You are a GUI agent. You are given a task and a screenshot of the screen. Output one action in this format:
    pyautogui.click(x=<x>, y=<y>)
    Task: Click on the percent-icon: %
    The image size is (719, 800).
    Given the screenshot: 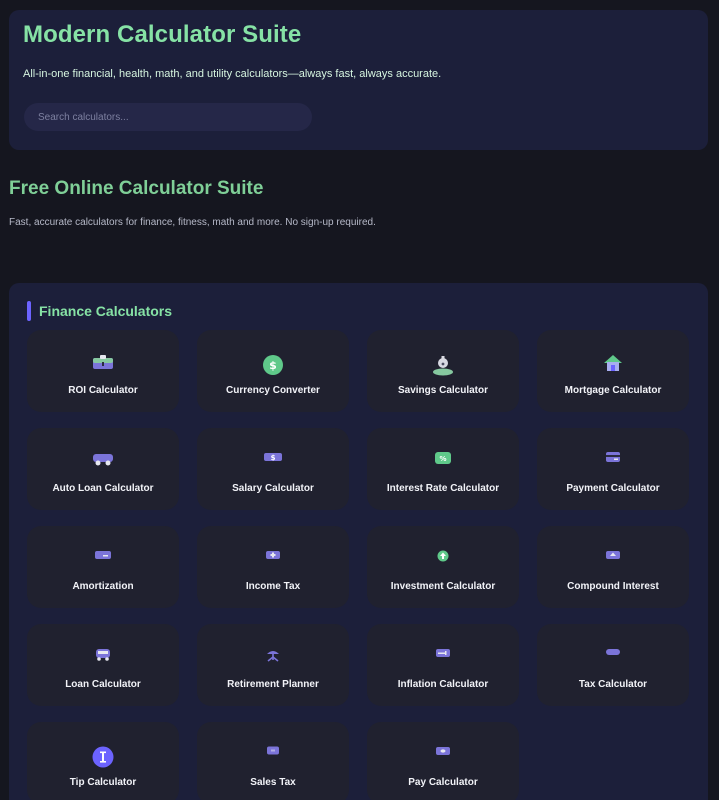 What is the action you would take?
    pyautogui.click(x=443, y=458)
    